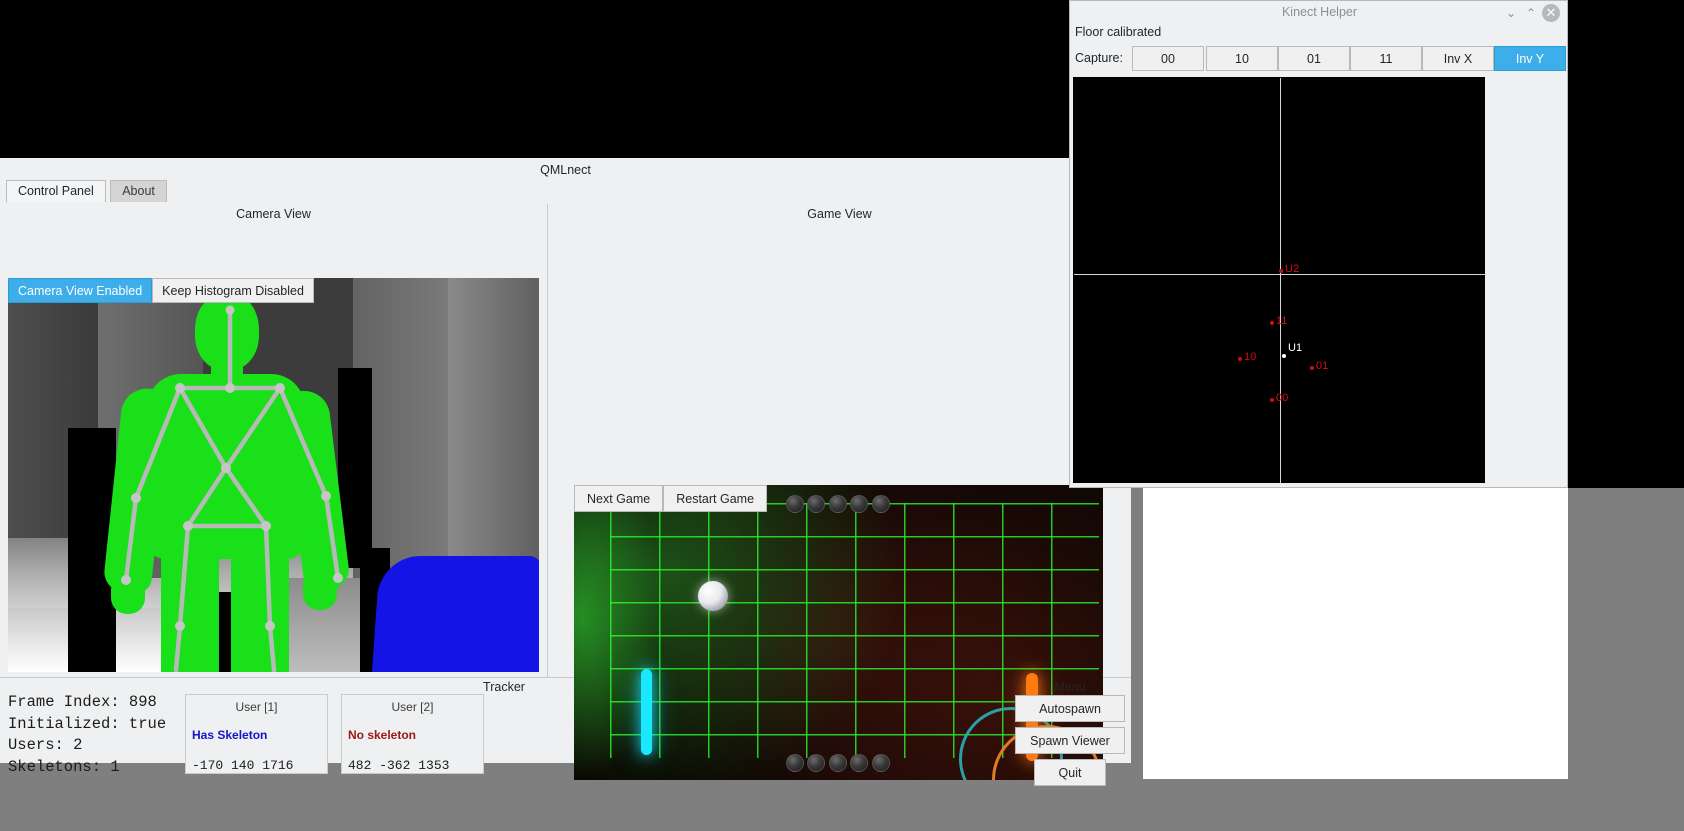 This screenshot has width=1684, height=831. What do you see at coordinates (1355, 633) in the screenshot?
I see `desktop-backdrop-white` at bounding box center [1355, 633].